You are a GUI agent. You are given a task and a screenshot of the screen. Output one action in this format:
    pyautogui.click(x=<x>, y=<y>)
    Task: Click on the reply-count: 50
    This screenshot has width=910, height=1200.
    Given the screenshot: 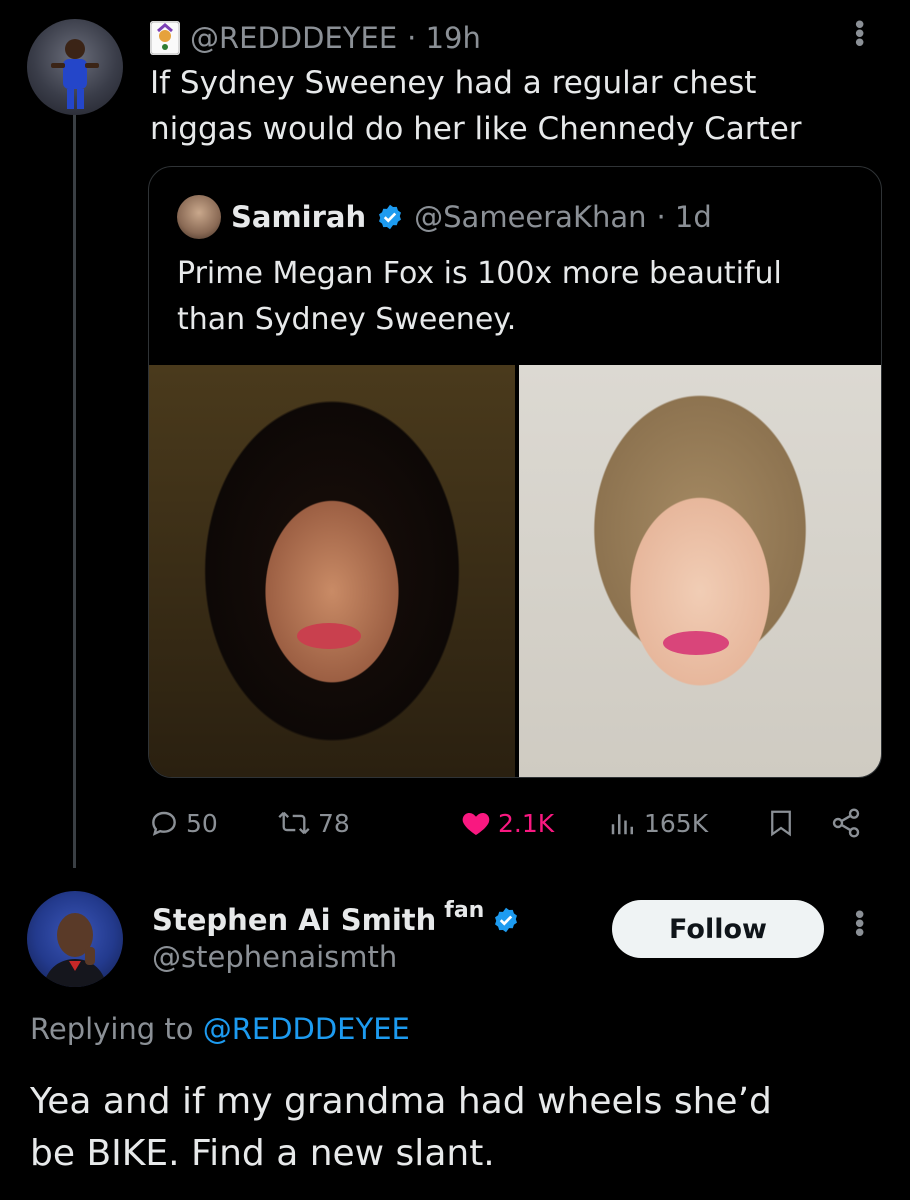 What is the action you would take?
    pyautogui.click(x=202, y=823)
    